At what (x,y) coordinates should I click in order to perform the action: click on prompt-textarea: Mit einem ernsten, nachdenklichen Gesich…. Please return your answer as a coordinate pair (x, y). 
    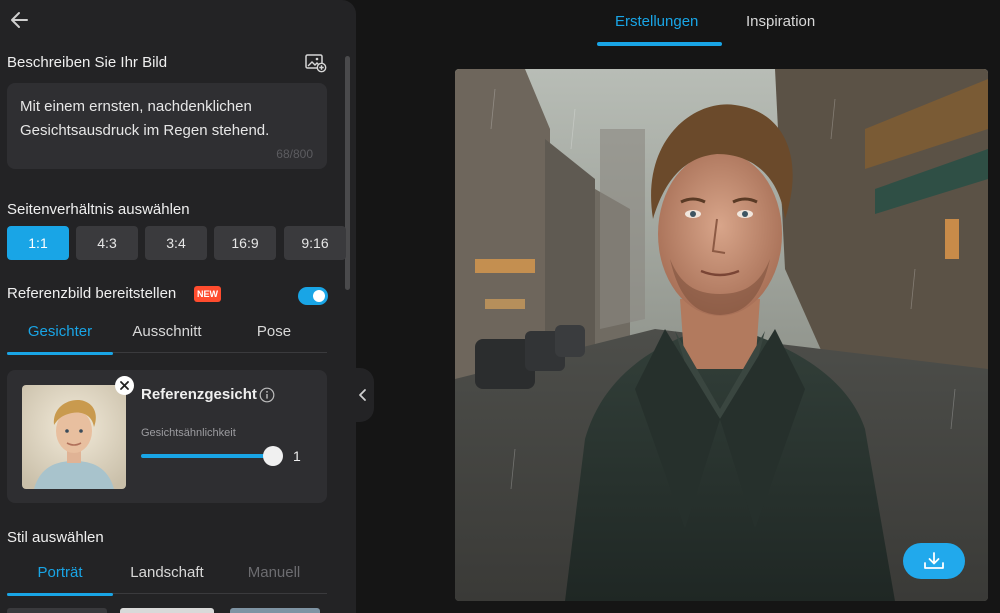
    Looking at the image, I should click on (167, 126).